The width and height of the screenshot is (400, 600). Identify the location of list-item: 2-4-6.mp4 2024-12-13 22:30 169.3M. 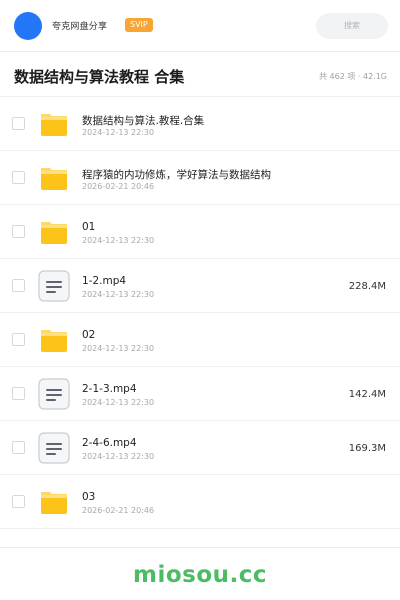
(200, 448).